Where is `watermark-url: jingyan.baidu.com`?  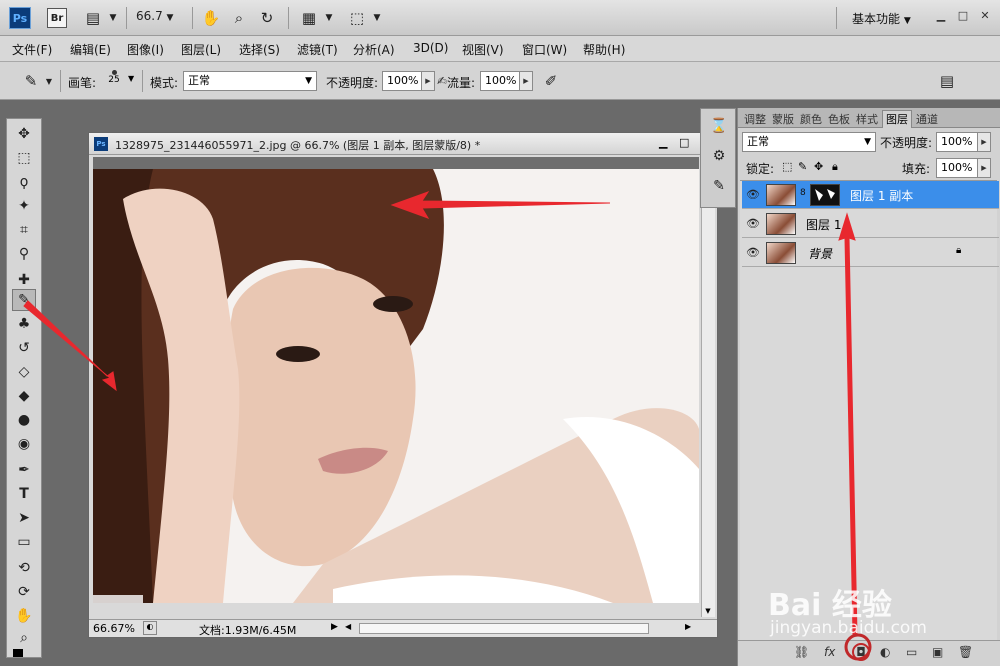
watermark-url: jingyan.baidu.com is located at coordinates (848, 628).